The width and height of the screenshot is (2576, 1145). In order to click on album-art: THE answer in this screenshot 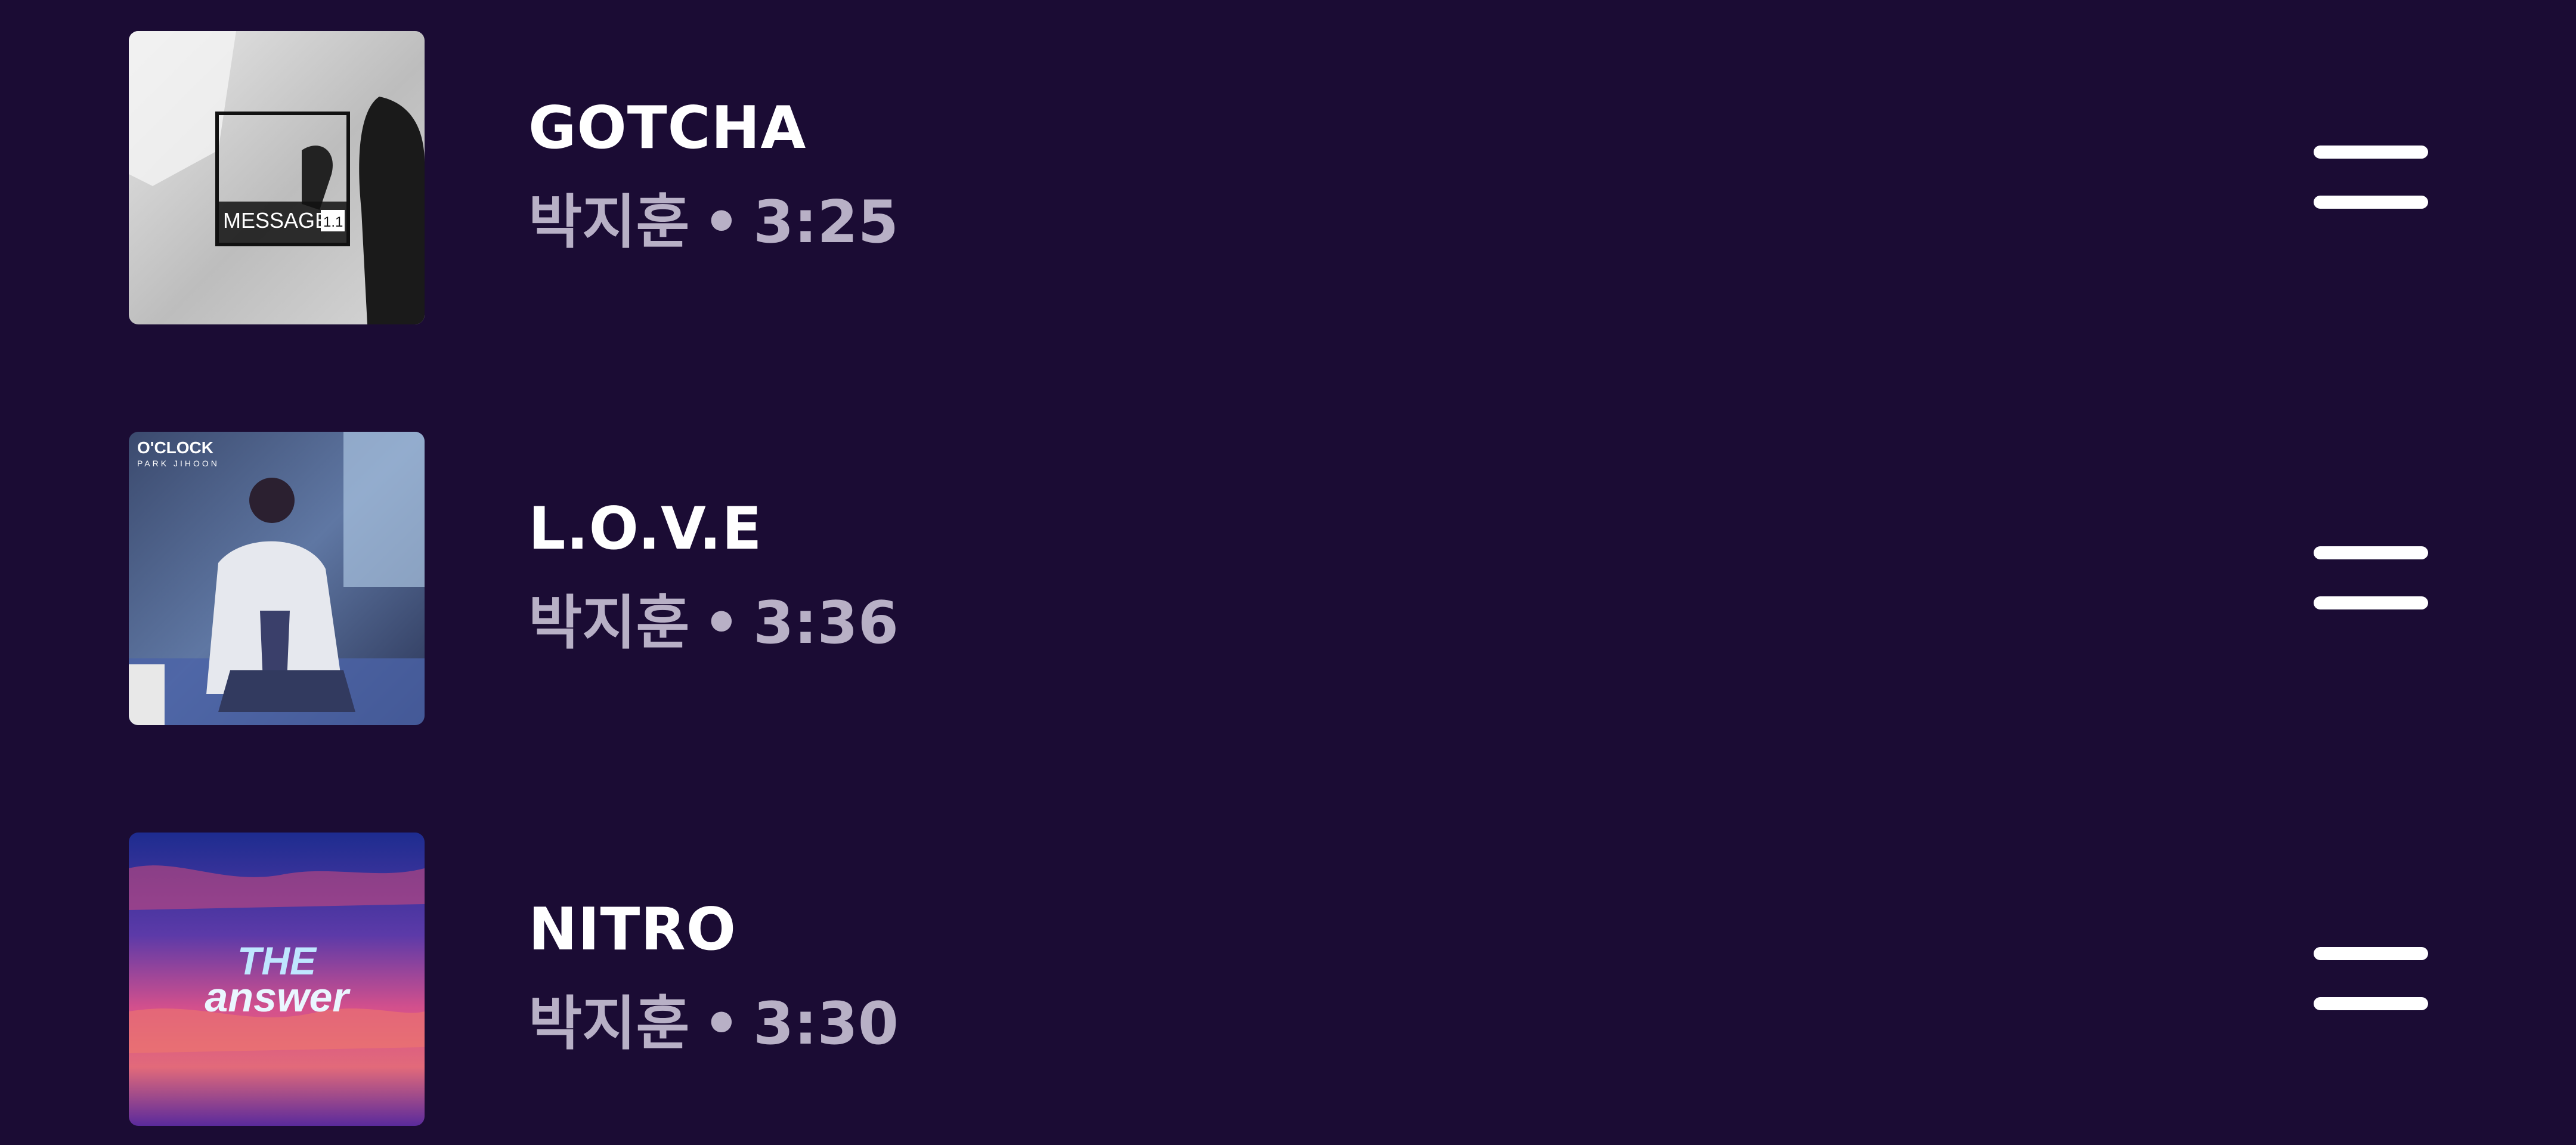, I will do `click(277, 979)`.